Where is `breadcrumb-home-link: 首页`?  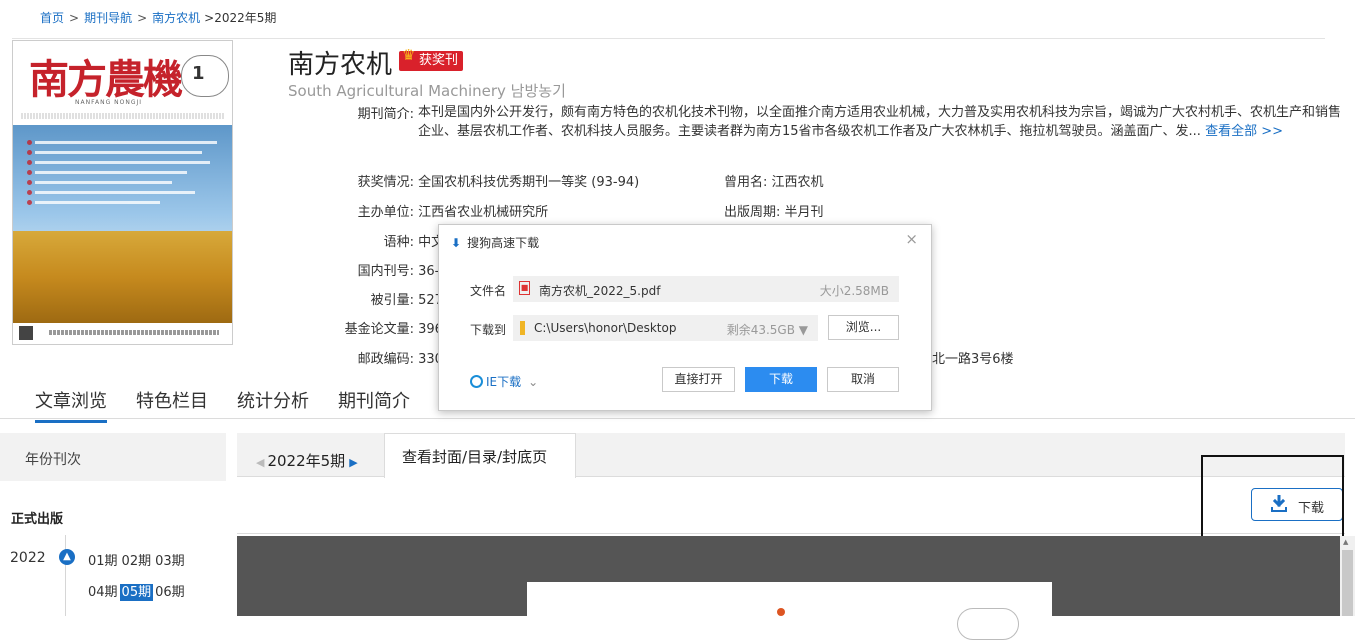 breadcrumb-home-link: 首页 is located at coordinates (52, 18).